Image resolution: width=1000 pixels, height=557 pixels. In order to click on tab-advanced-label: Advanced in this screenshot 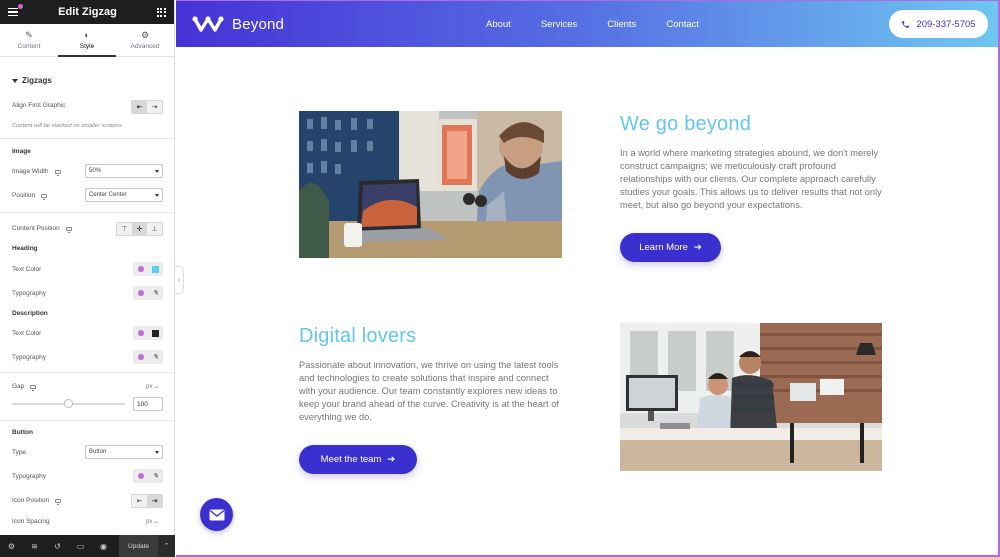, I will do `click(145, 46)`.